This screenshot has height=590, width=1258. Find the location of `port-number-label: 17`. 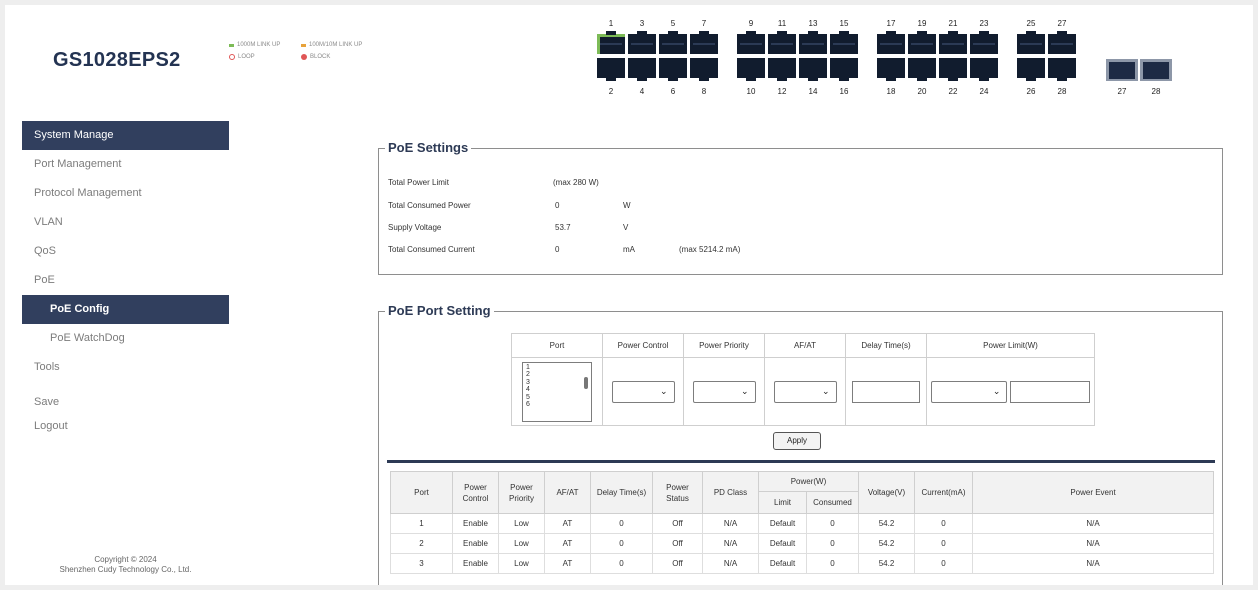

port-number-label: 17 is located at coordinates (891, 23).